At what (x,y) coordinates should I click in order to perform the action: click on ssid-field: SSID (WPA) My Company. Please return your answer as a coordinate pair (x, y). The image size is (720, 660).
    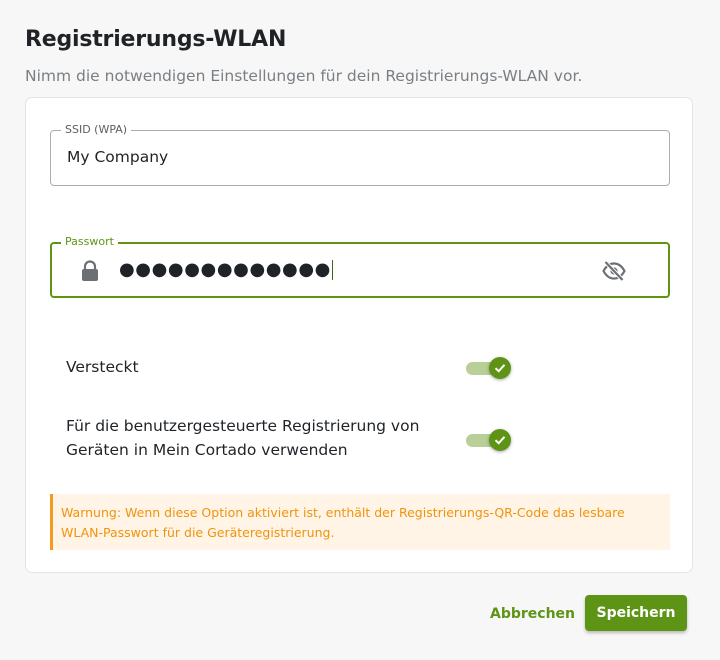
    Looking at the image, I should click on (360, 154).